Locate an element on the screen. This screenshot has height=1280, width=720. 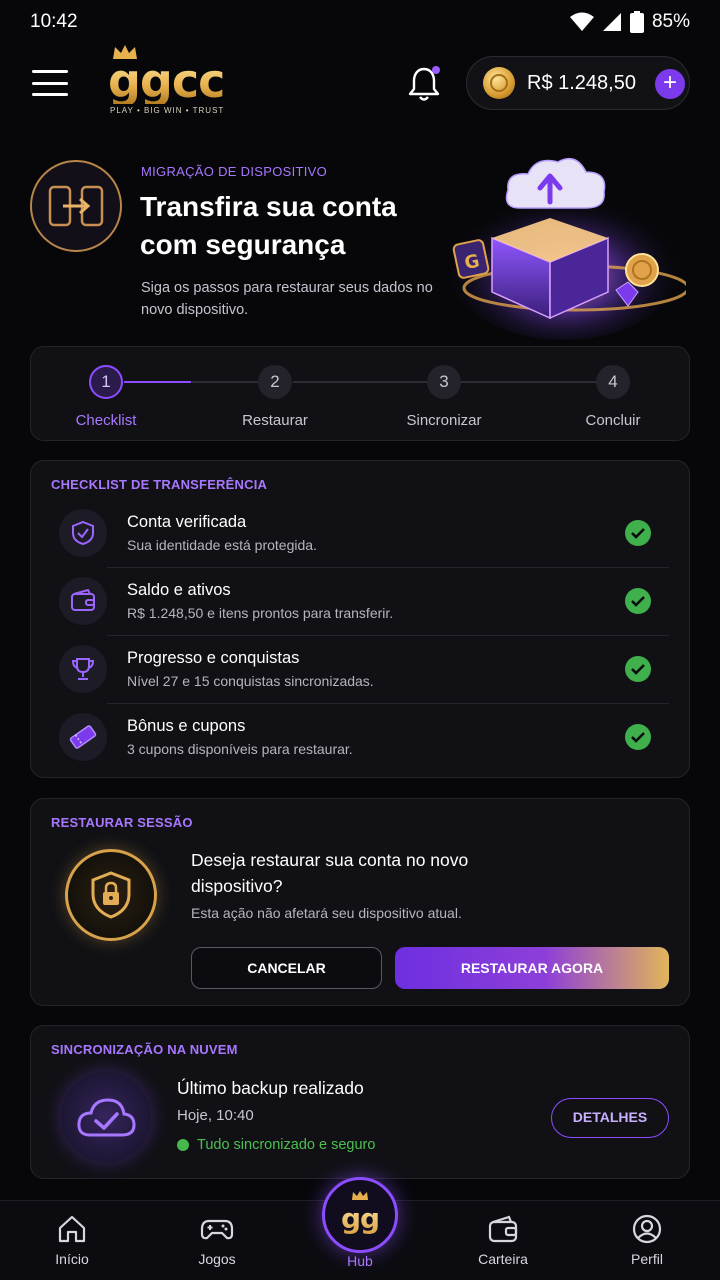
balance-pill: R$ 1.248,50 + is located at coordinates (578, 83).